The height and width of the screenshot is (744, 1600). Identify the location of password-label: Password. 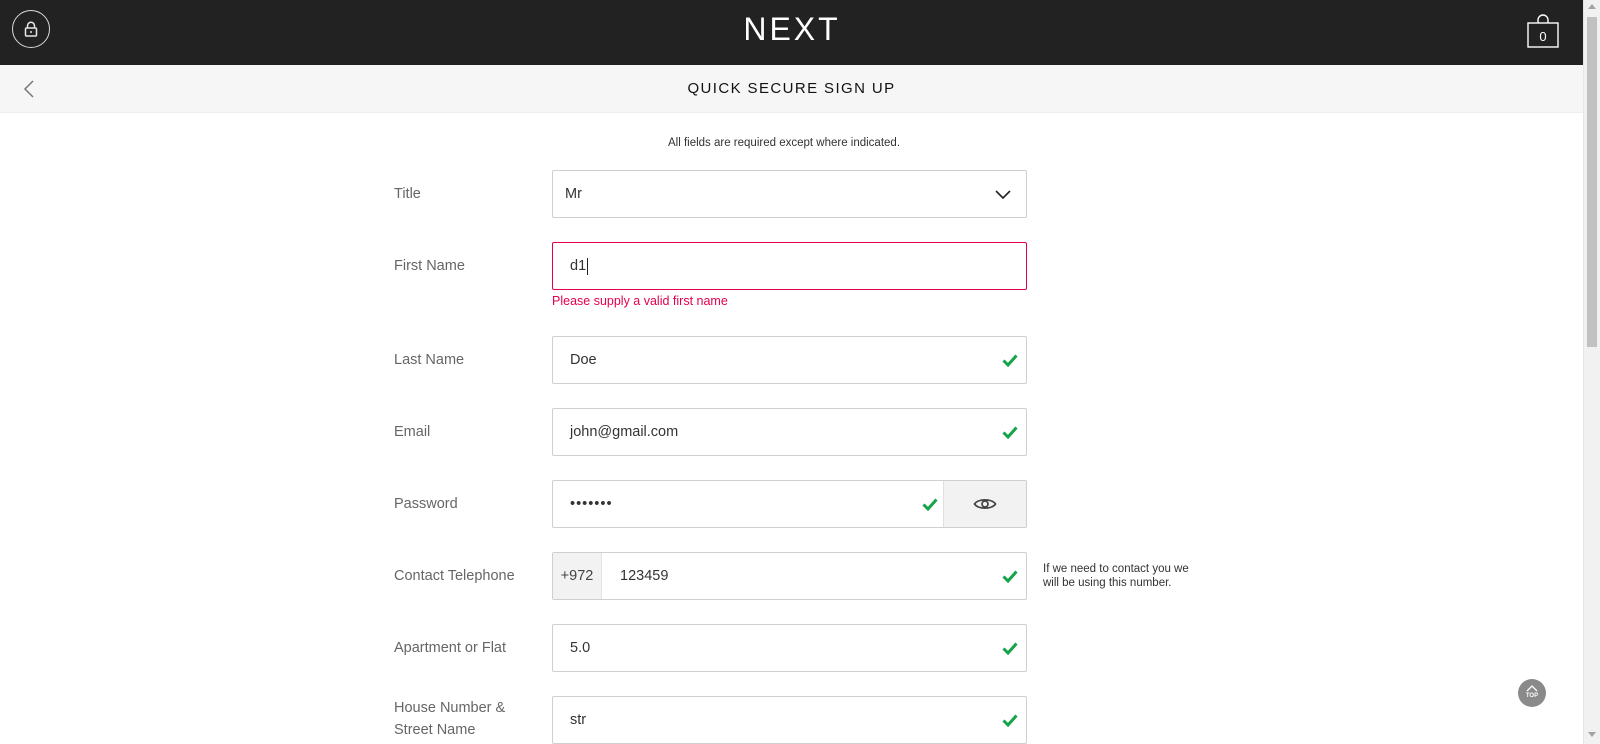
(426, 504).